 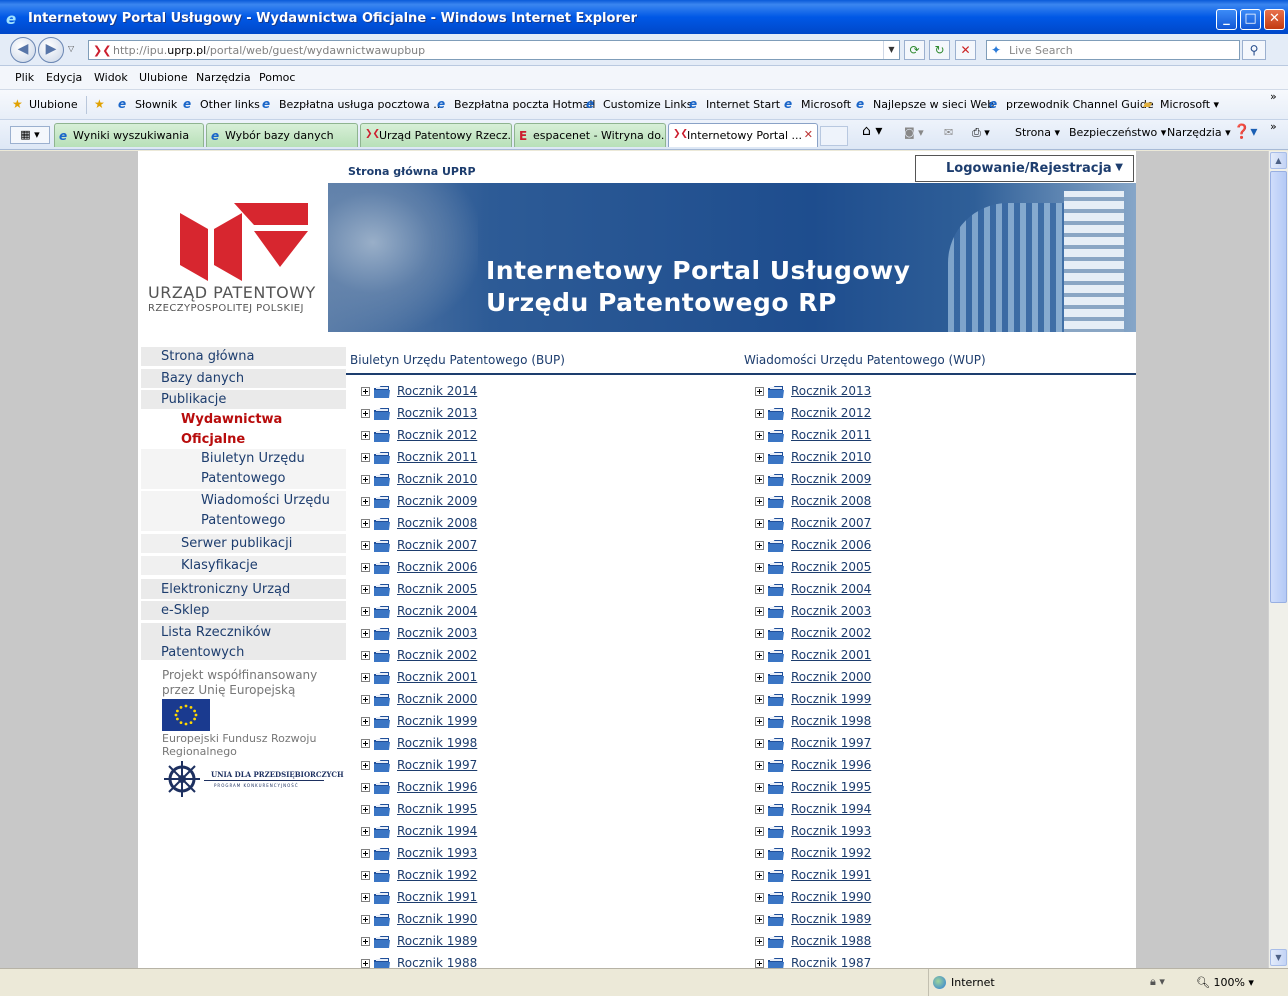 I want to click on home-link: Strona główna UPRP, so click(x=412, y=171).